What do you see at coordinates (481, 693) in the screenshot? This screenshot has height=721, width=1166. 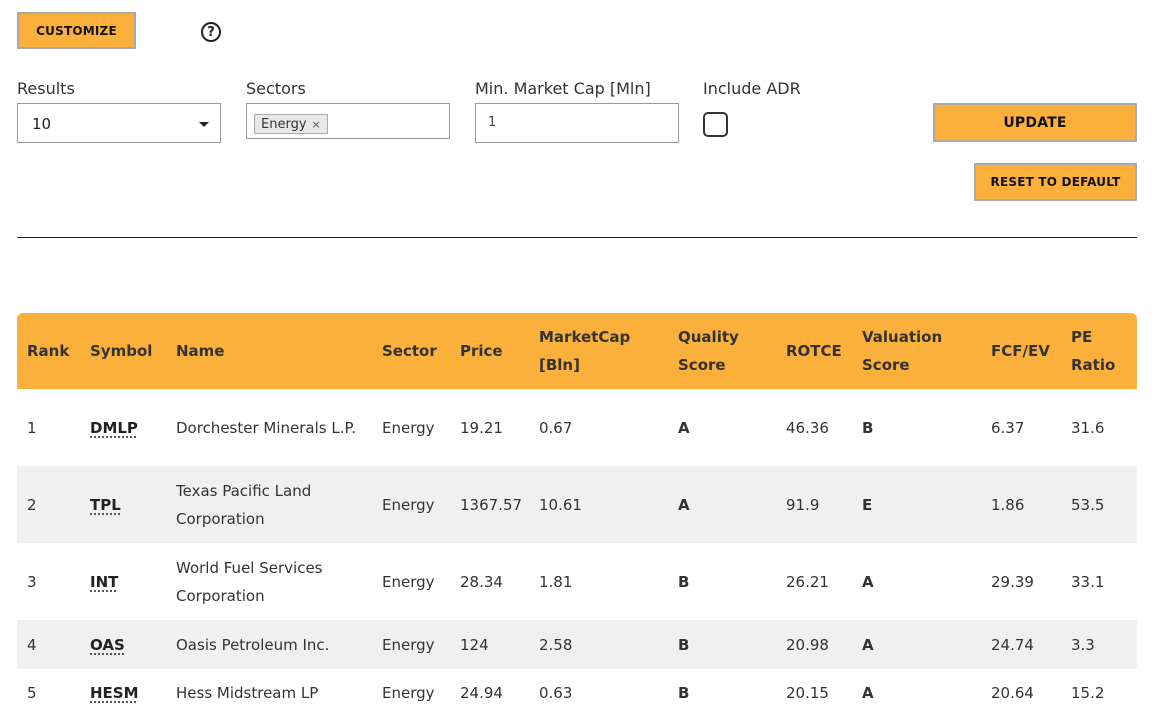 I see `cell-price: 24.94` at bounding box center [481, 693].